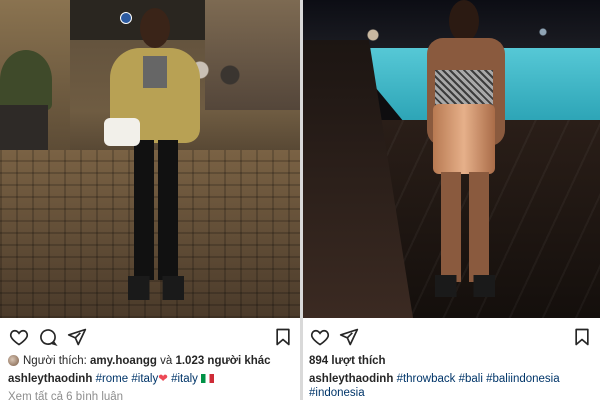  I want to click on view-comments-link: Xem tất cả 6 bình luận, so click(151, 395).